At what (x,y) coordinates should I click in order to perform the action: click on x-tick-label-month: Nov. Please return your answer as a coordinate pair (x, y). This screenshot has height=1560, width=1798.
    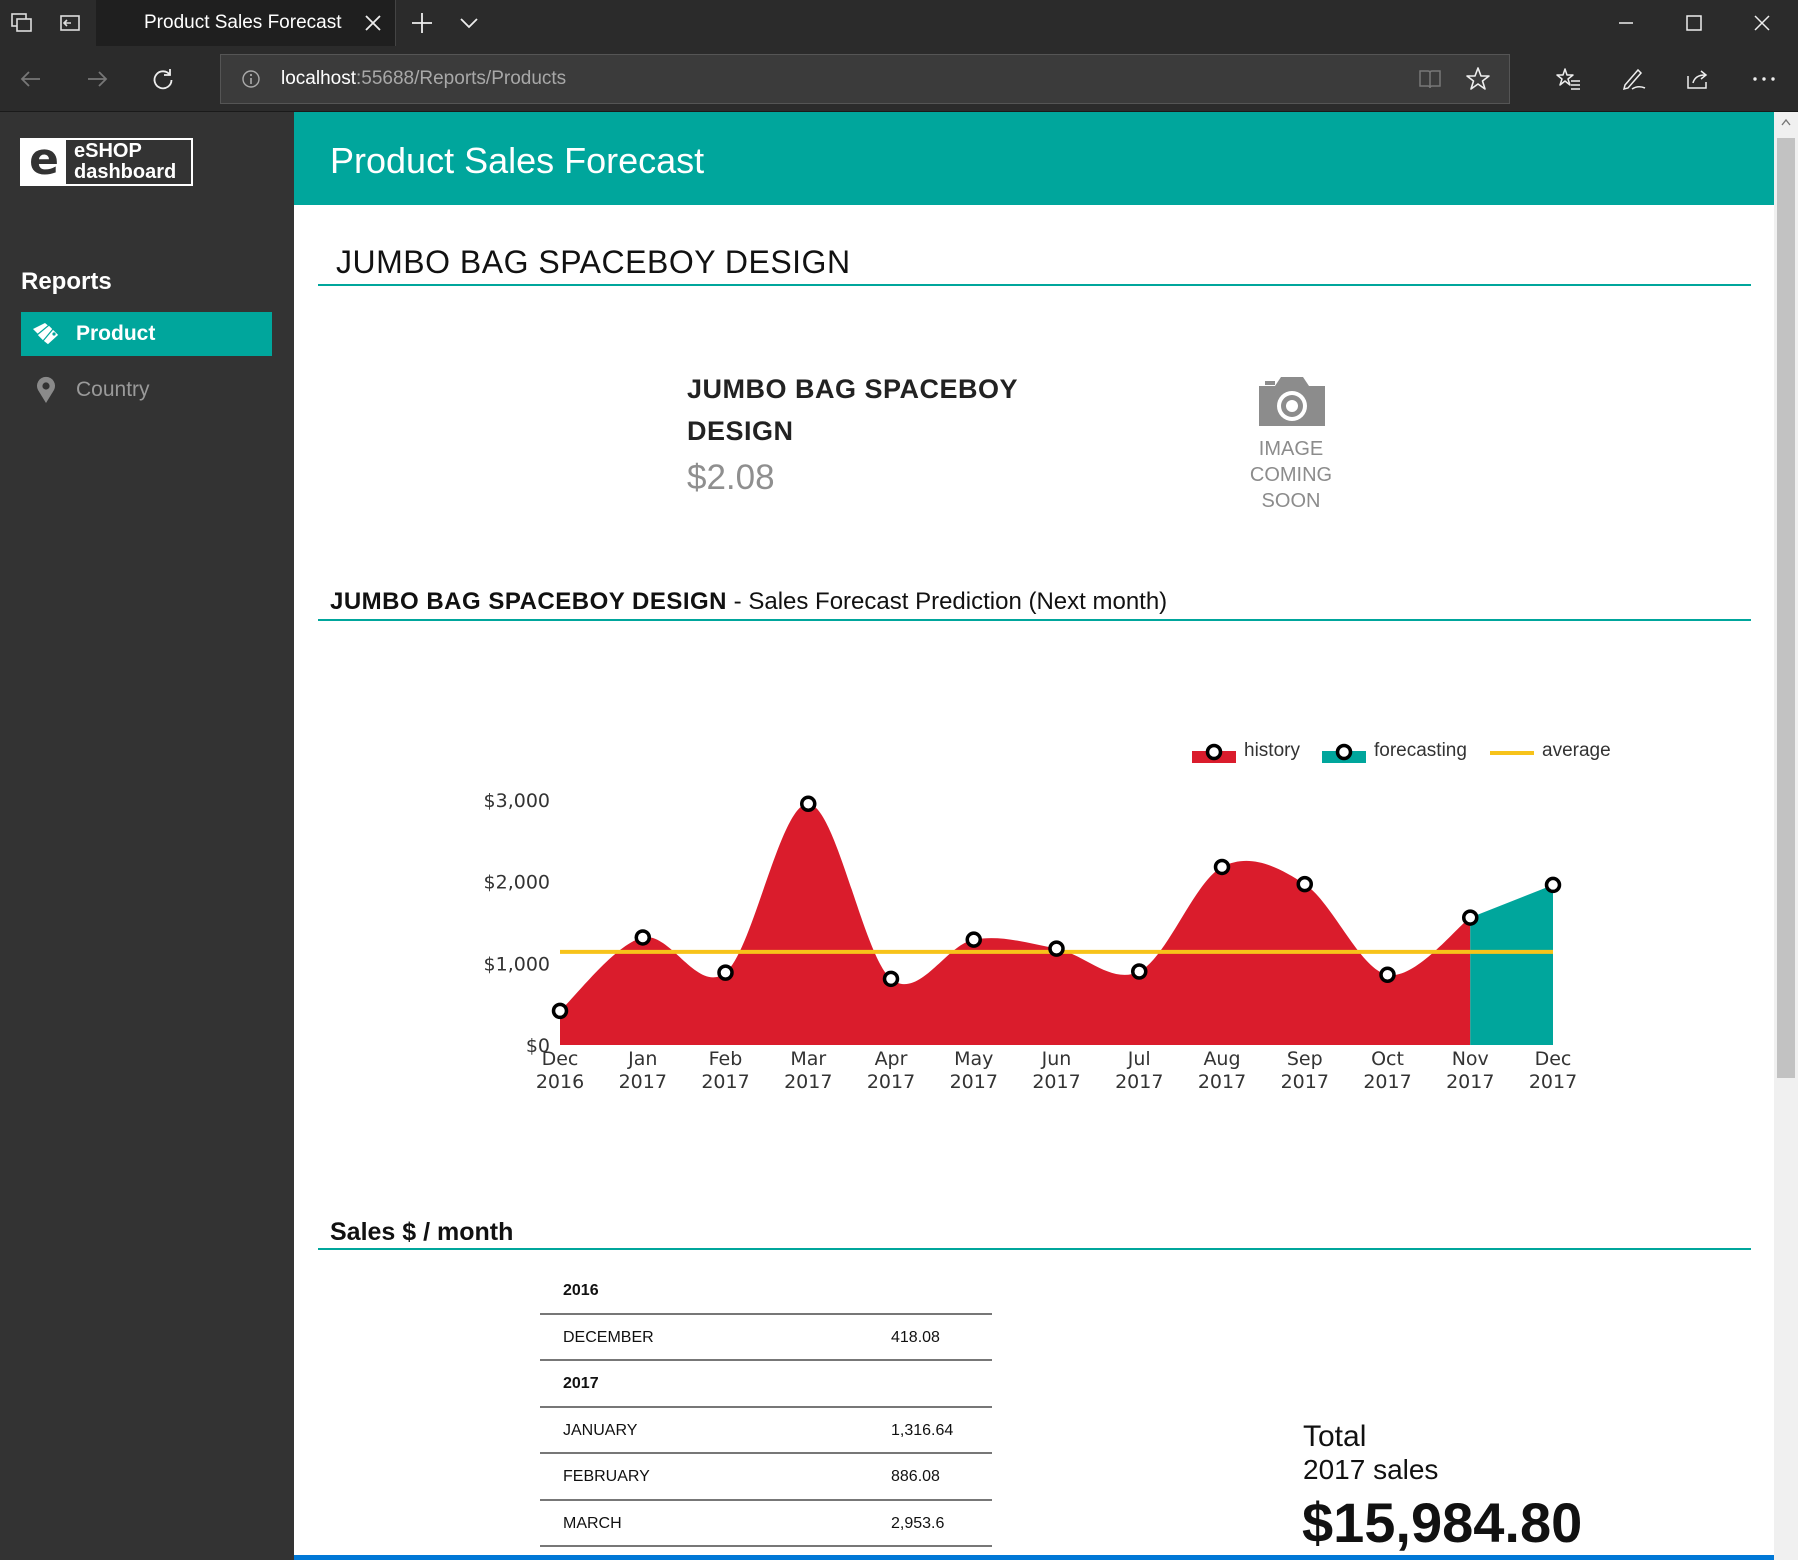
    Looking at the image, I should click on (1470, 1059).